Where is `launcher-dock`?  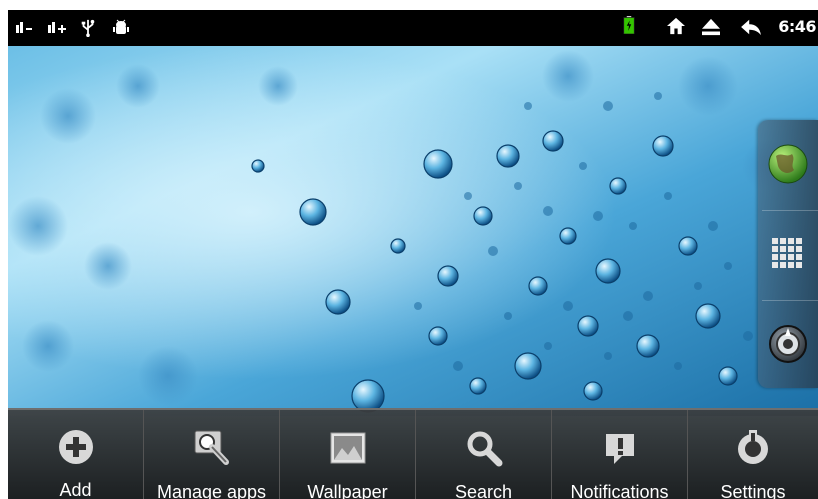 launcher-dock is located at coordinates (788, 254).